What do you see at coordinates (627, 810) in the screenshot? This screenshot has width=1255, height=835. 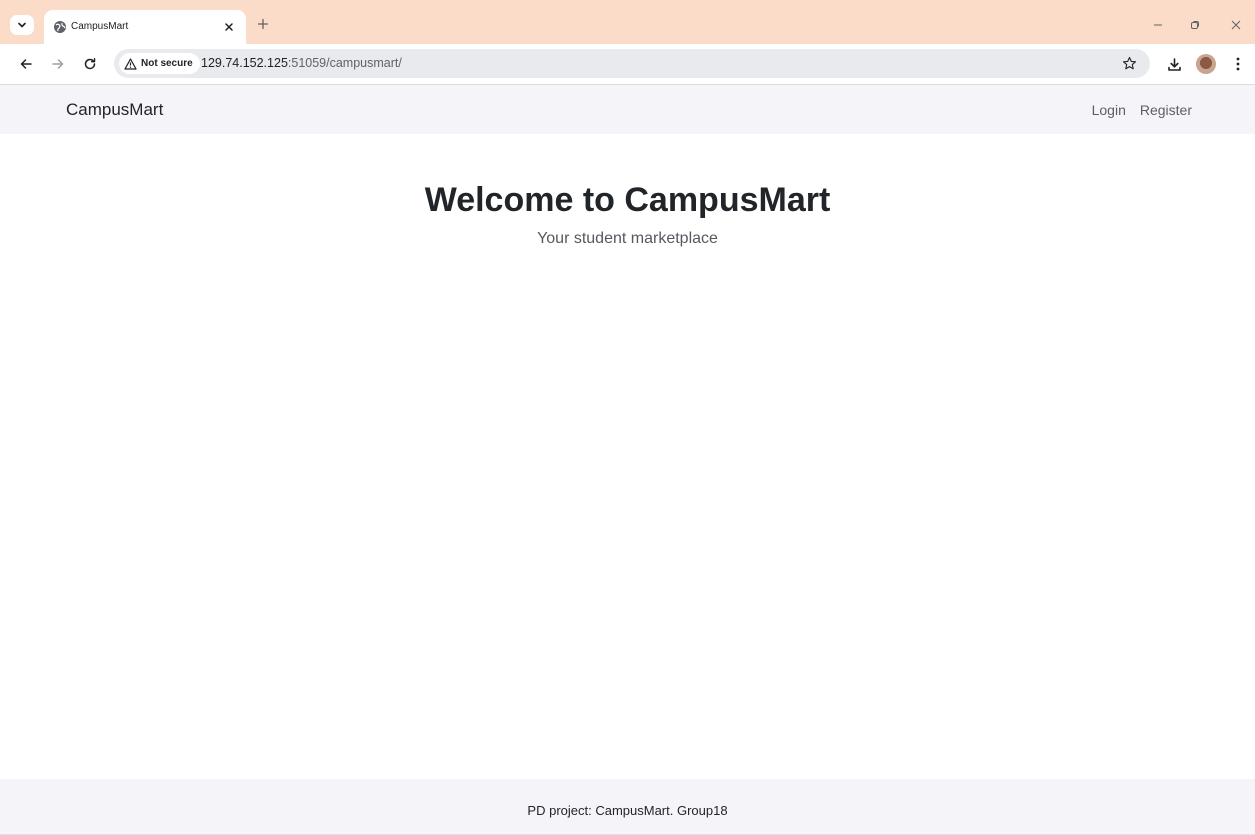 I see `footer-text: PD project: CampusMart. Group18` at bounding box center [627, 810].